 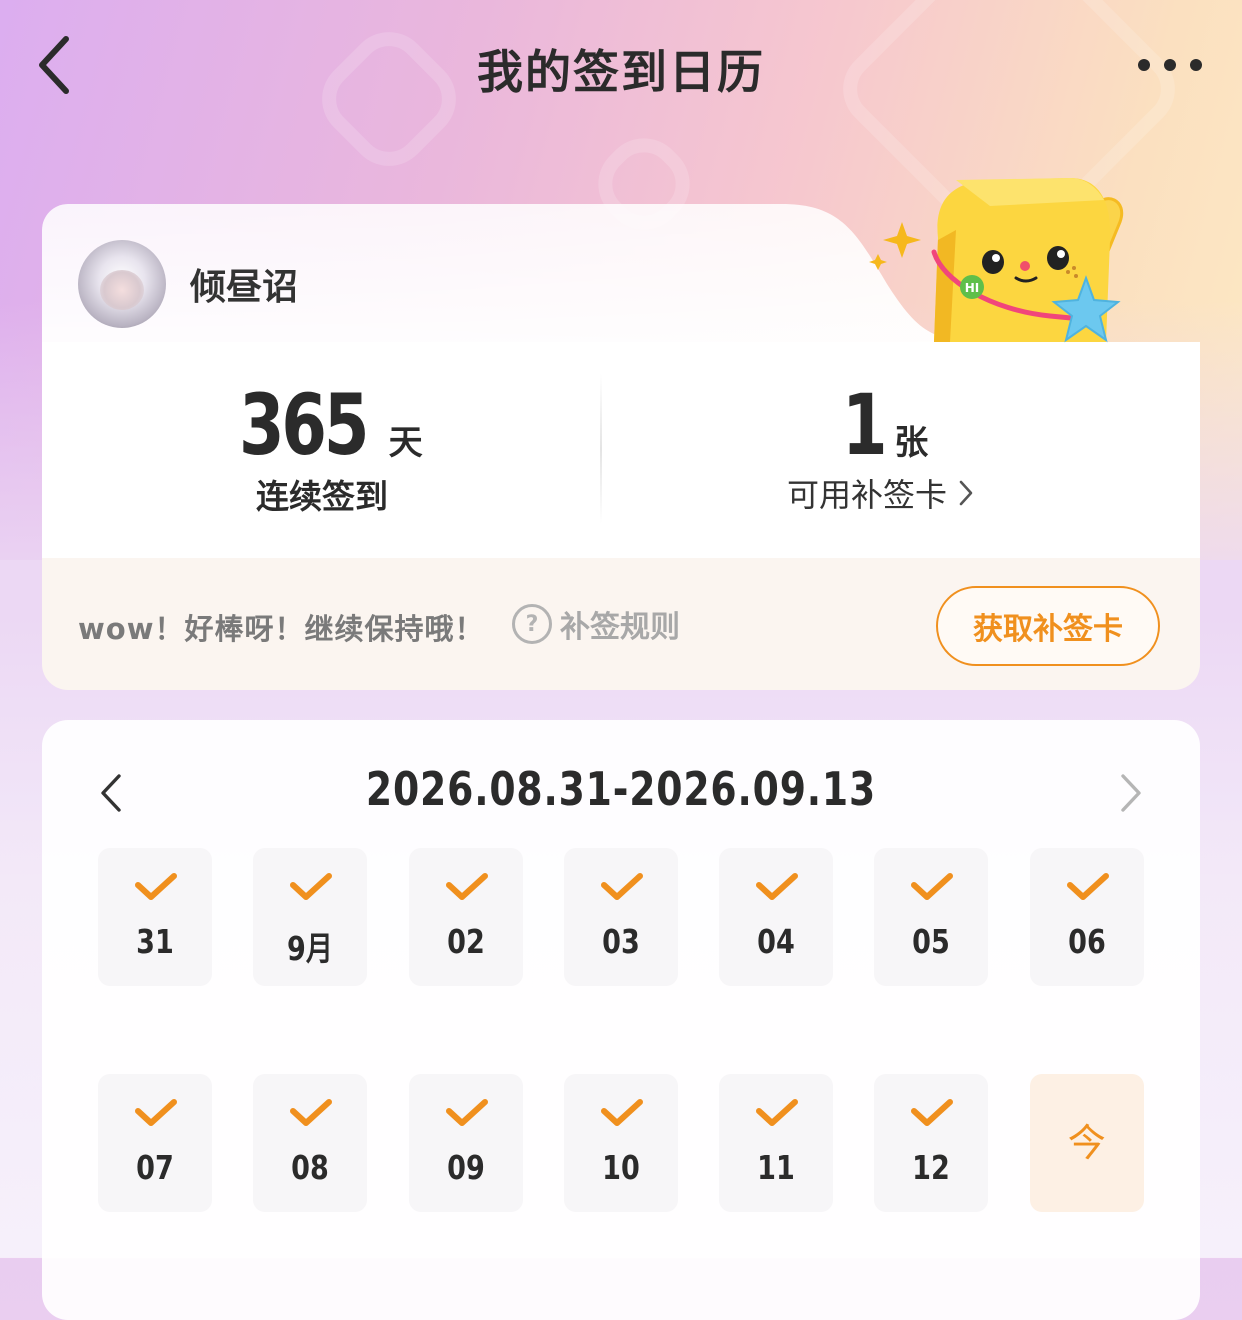 I want to click on day-label: 05, so click(x=931, y=941).